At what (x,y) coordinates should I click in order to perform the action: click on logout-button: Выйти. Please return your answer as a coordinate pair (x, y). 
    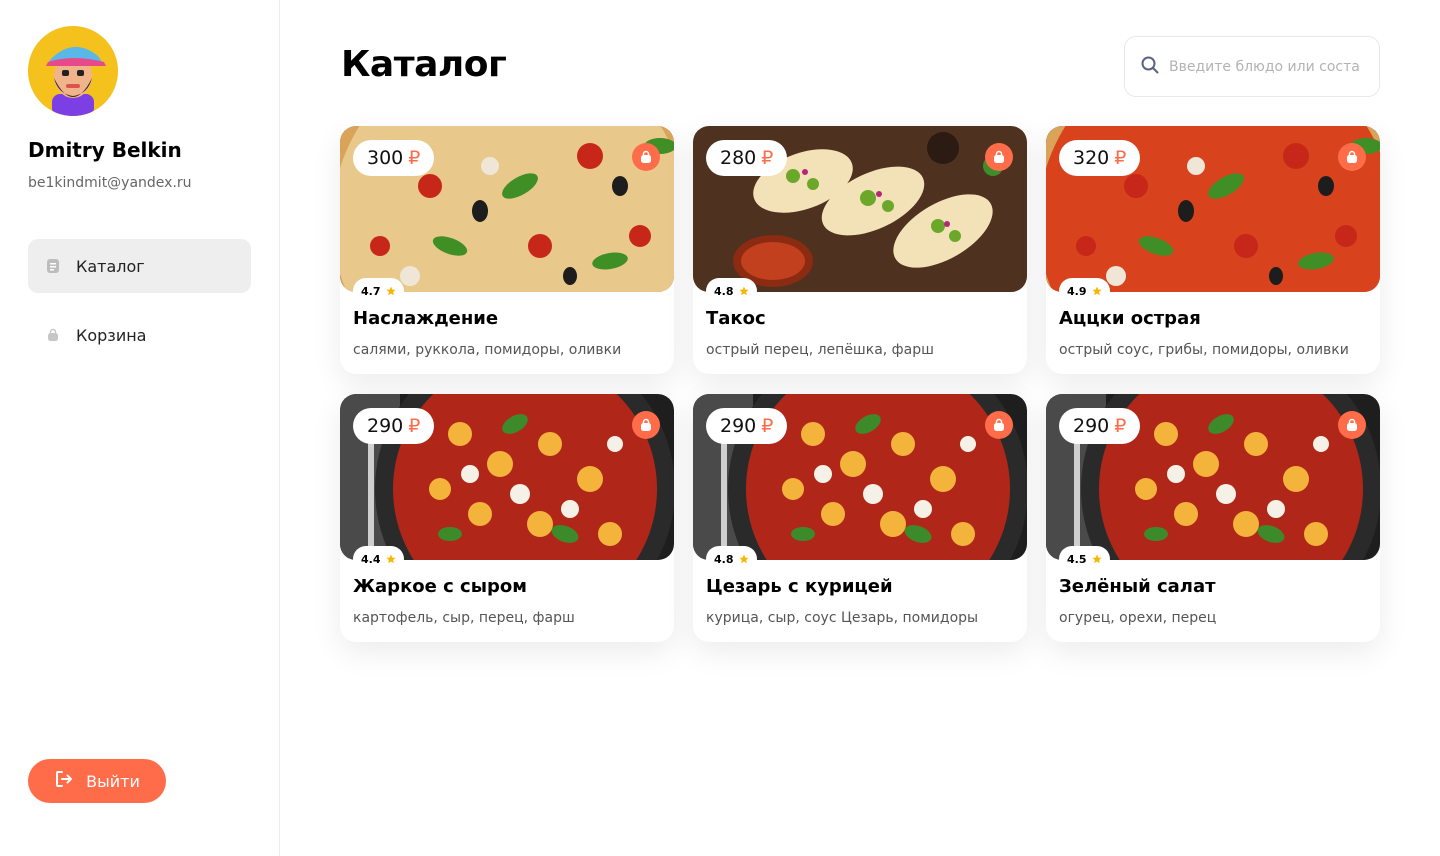
    Looking at the image, I should click on (97, 781).